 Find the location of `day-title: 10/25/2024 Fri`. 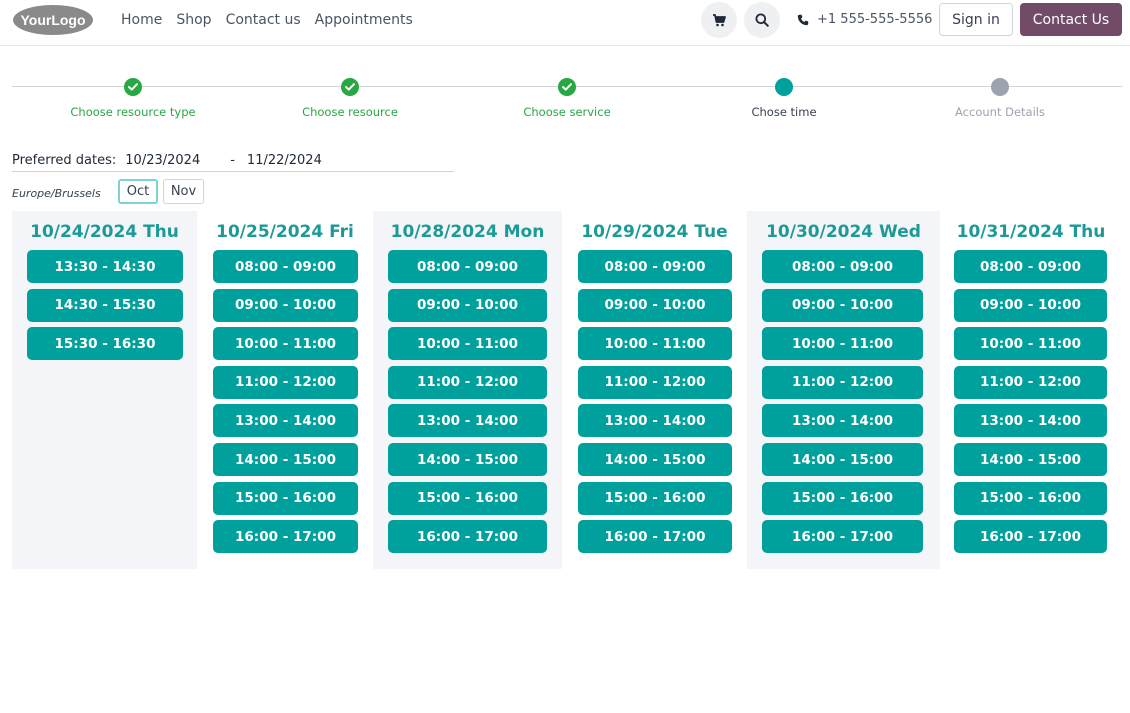

day-title: 10/25/2024 Fri is located at coordinates (285, 232).